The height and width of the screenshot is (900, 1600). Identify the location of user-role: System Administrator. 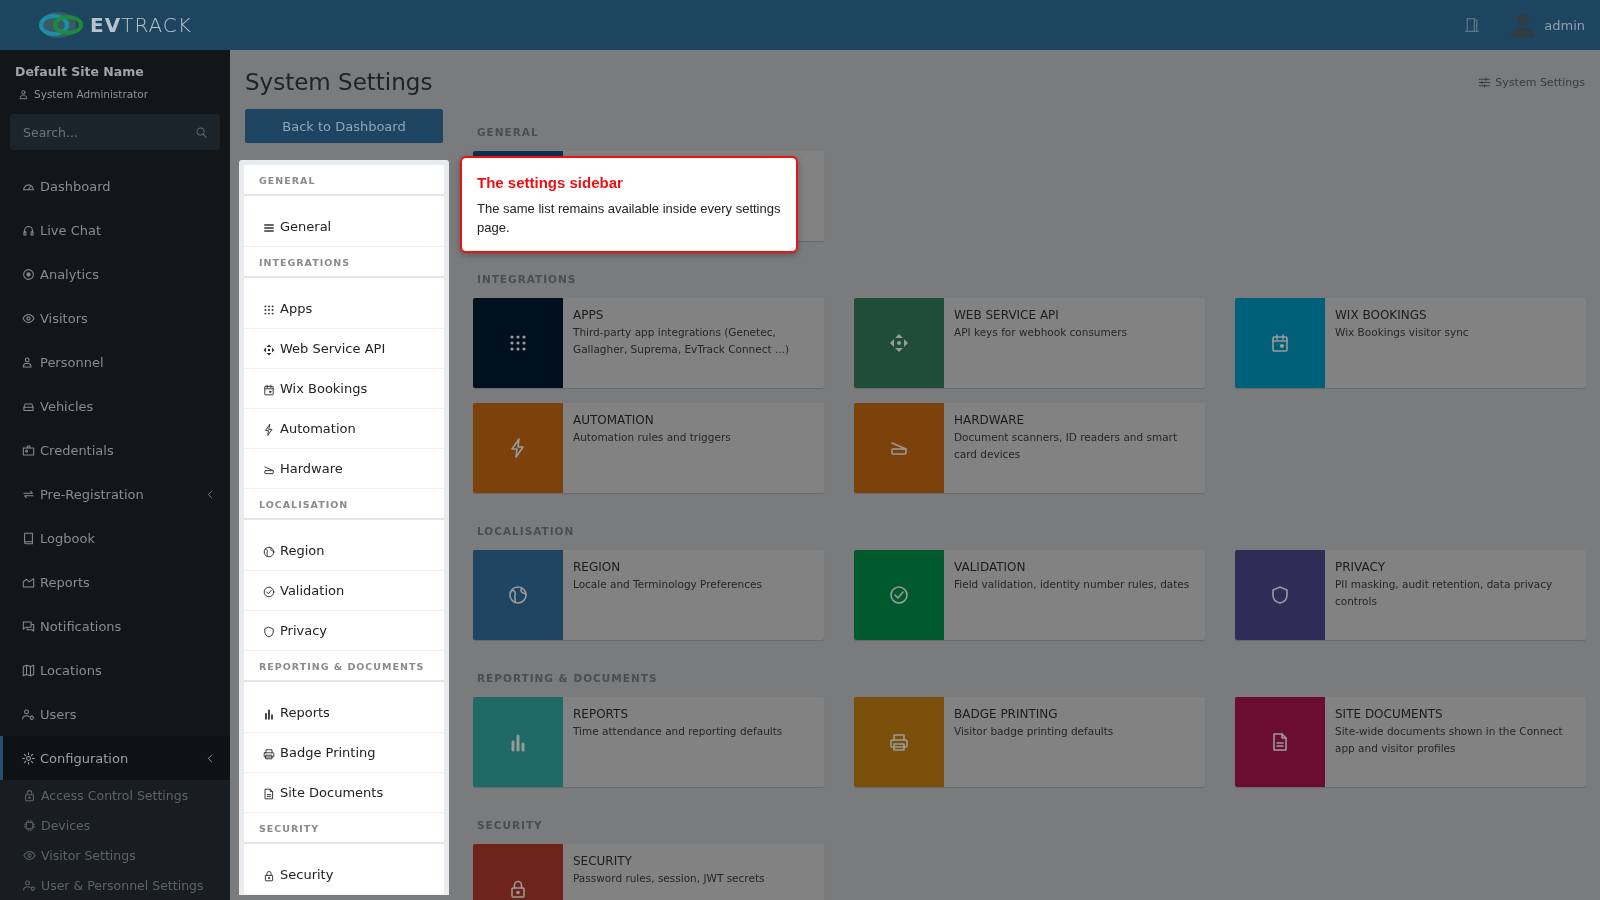
(91, 94).